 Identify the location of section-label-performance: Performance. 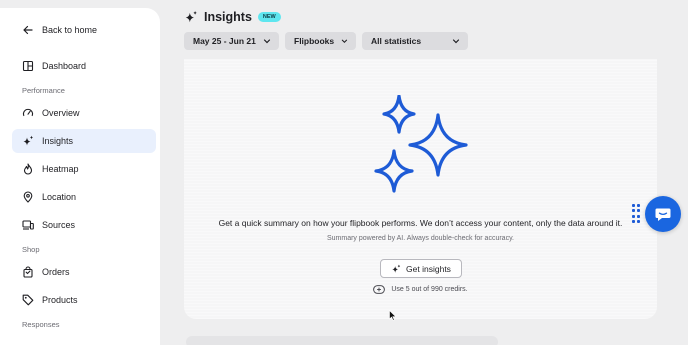
(43, 90).